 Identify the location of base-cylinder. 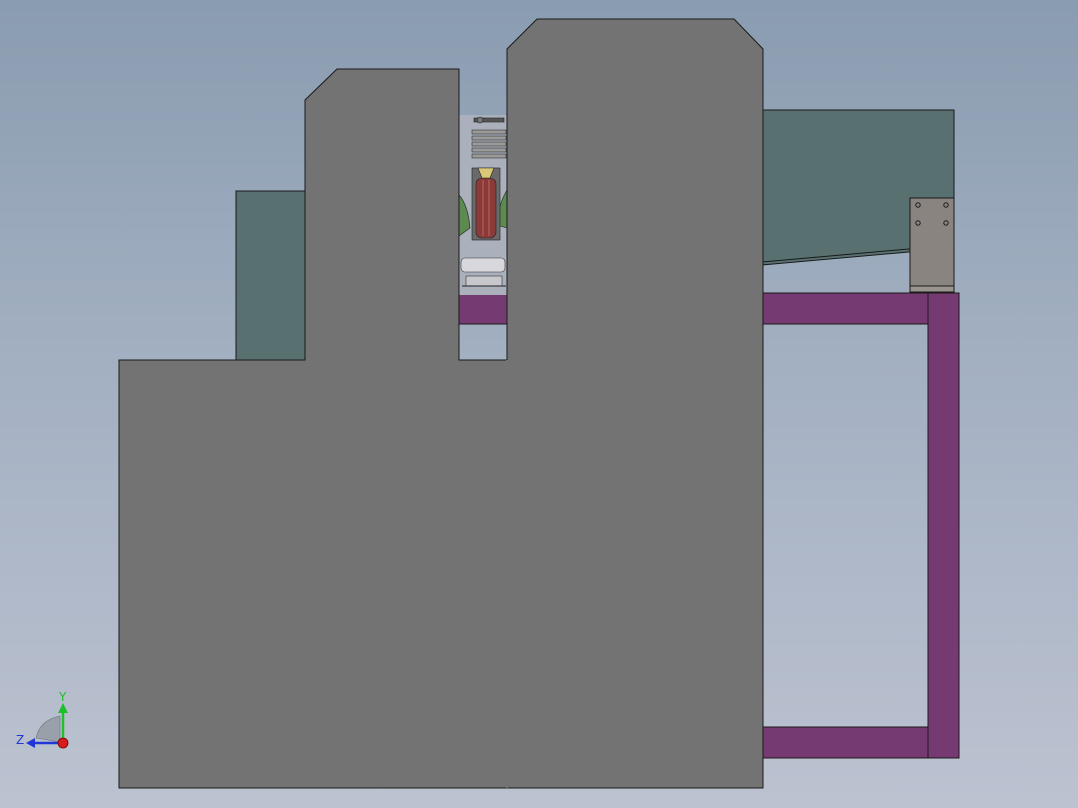
(483, 265).